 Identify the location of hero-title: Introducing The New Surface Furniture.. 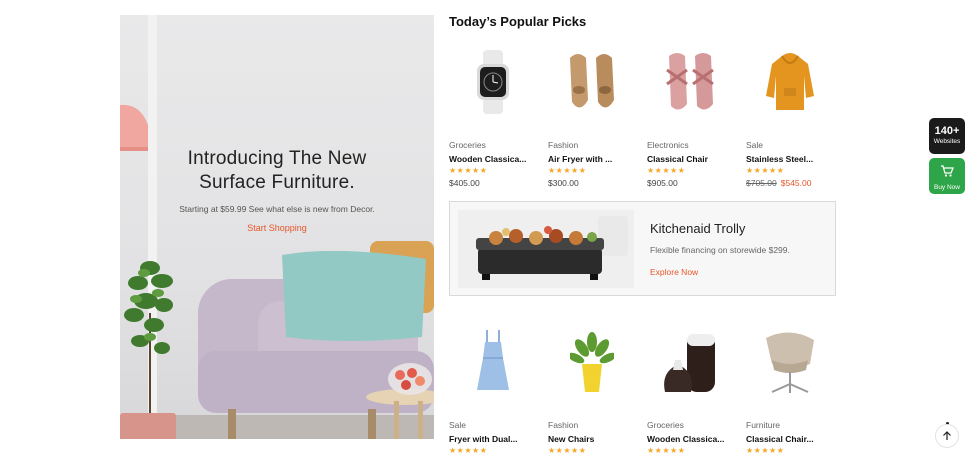
(277, 171).